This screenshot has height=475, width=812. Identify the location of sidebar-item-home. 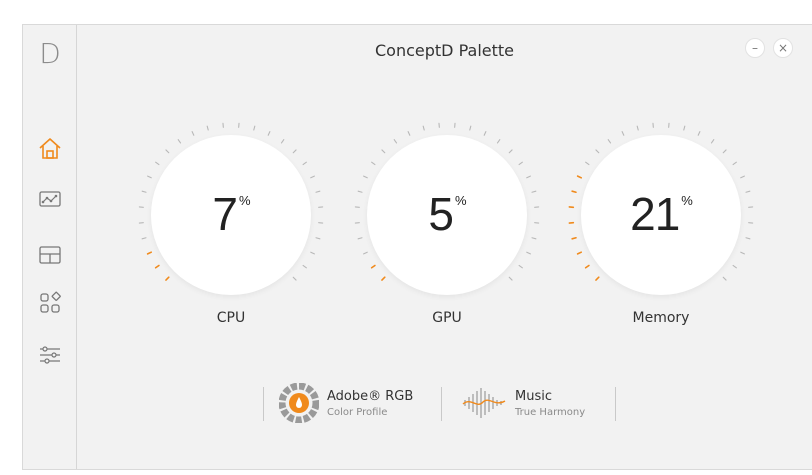
(50, 149).